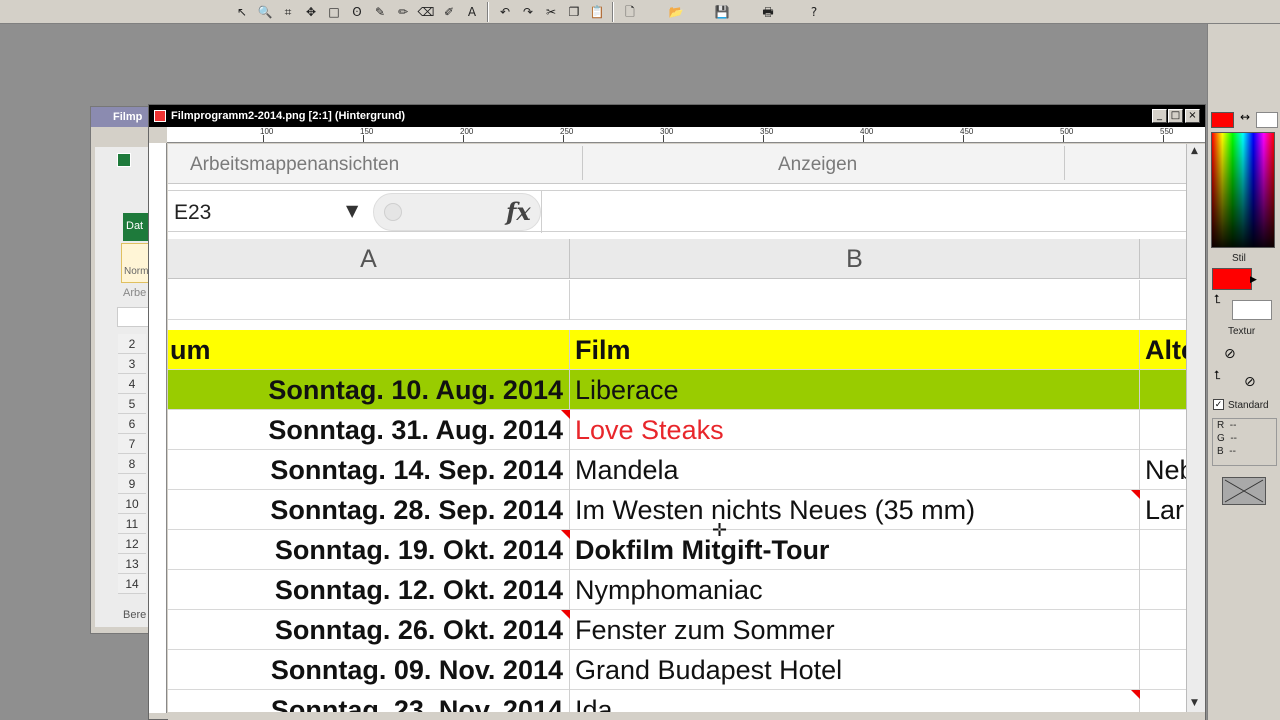 This screenshot has height=720, width=1280. Describe the element at coordinates (1245, 117) in the screenshot. I see `swap-colors-icon: ↔` at that location.